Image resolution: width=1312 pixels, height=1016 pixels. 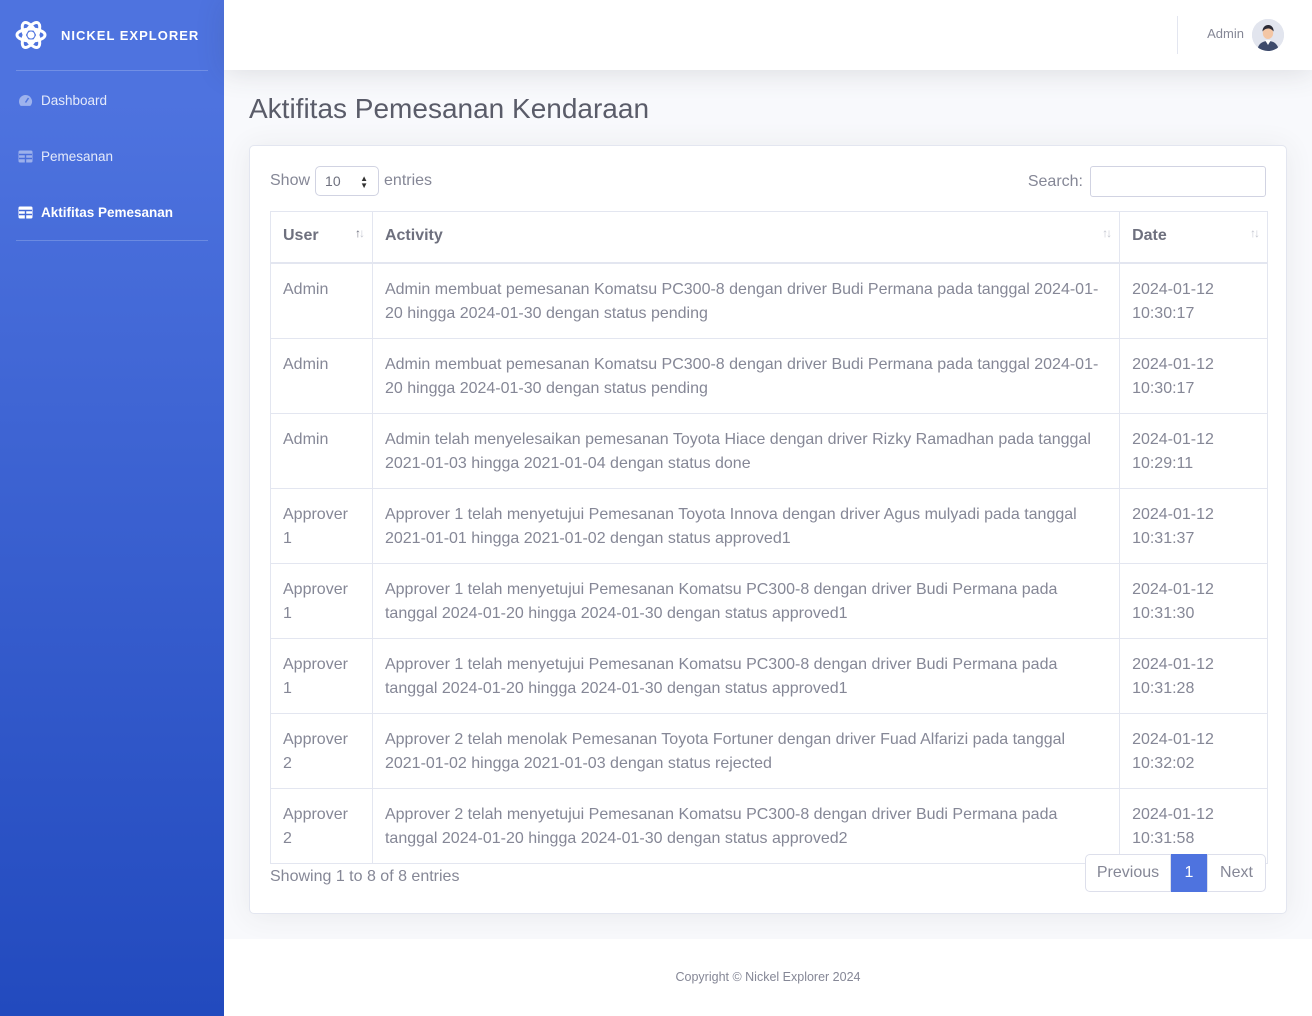 What do you see at coordinates (347, 181) in the screenshot?
I see `page-length-select: 10 ▲ ▼` at bounding box center [347, 181].